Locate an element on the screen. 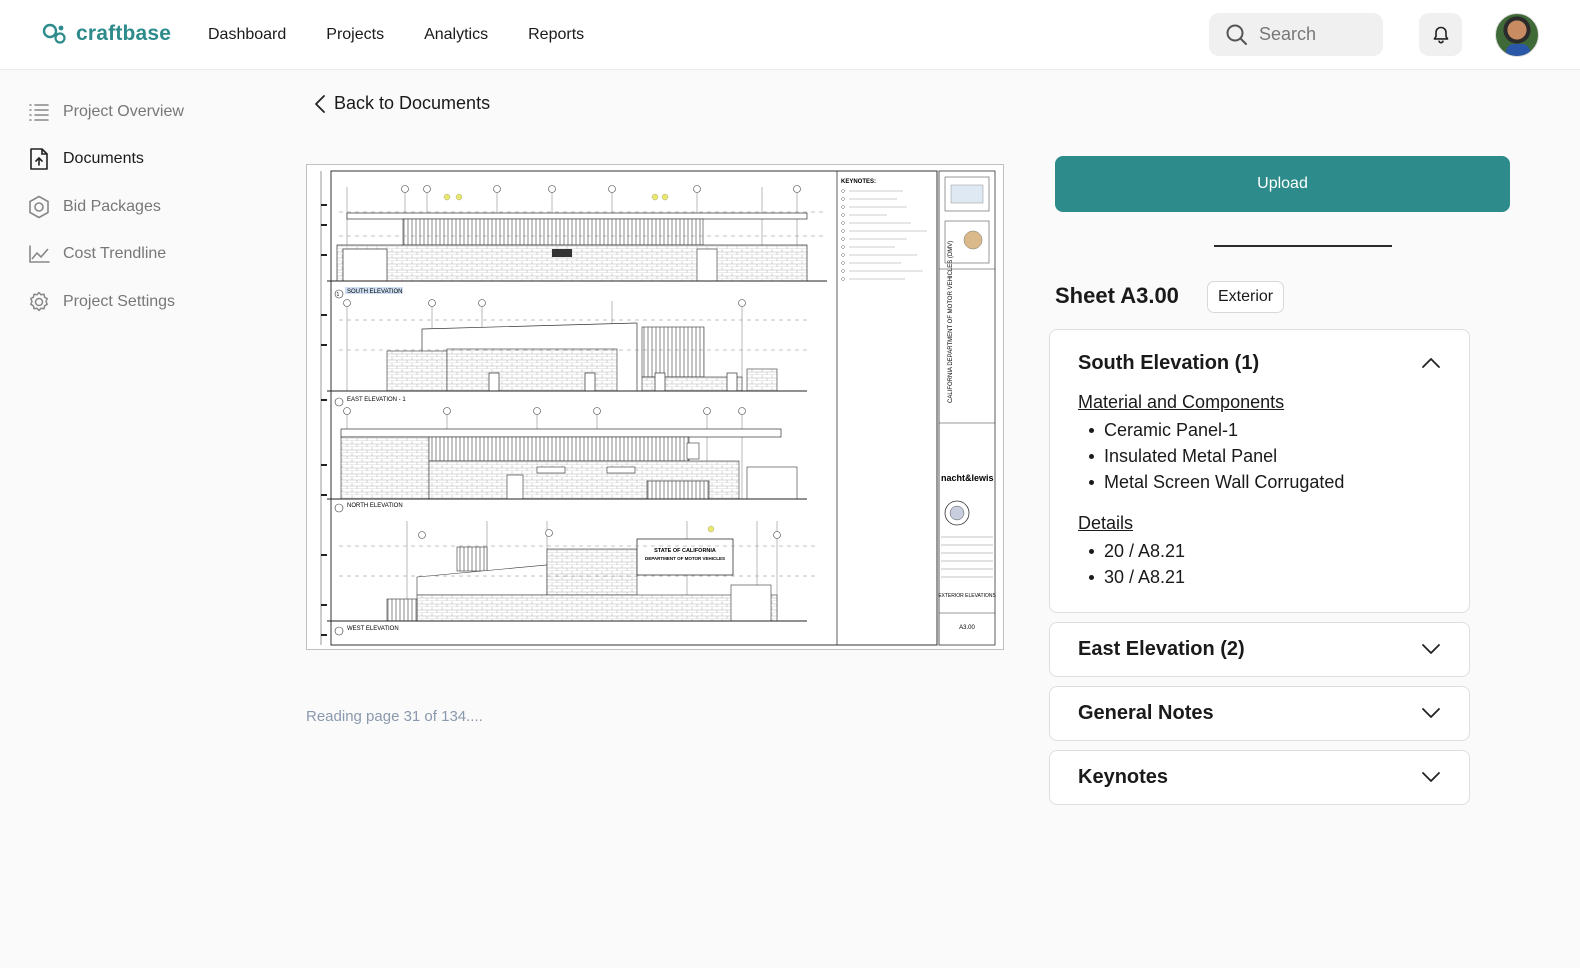 The width and height of the screenshot is (1580, 968). bell-icon is located at coordinates (1440, 35).